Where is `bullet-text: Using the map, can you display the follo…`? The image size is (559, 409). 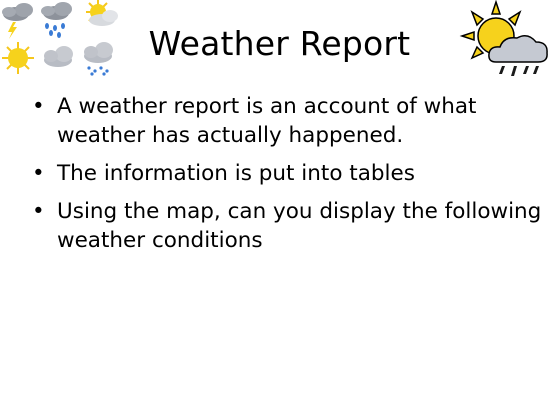 bullet-text: Using the map, can you display the follo… is located at coordinates (299, 226).